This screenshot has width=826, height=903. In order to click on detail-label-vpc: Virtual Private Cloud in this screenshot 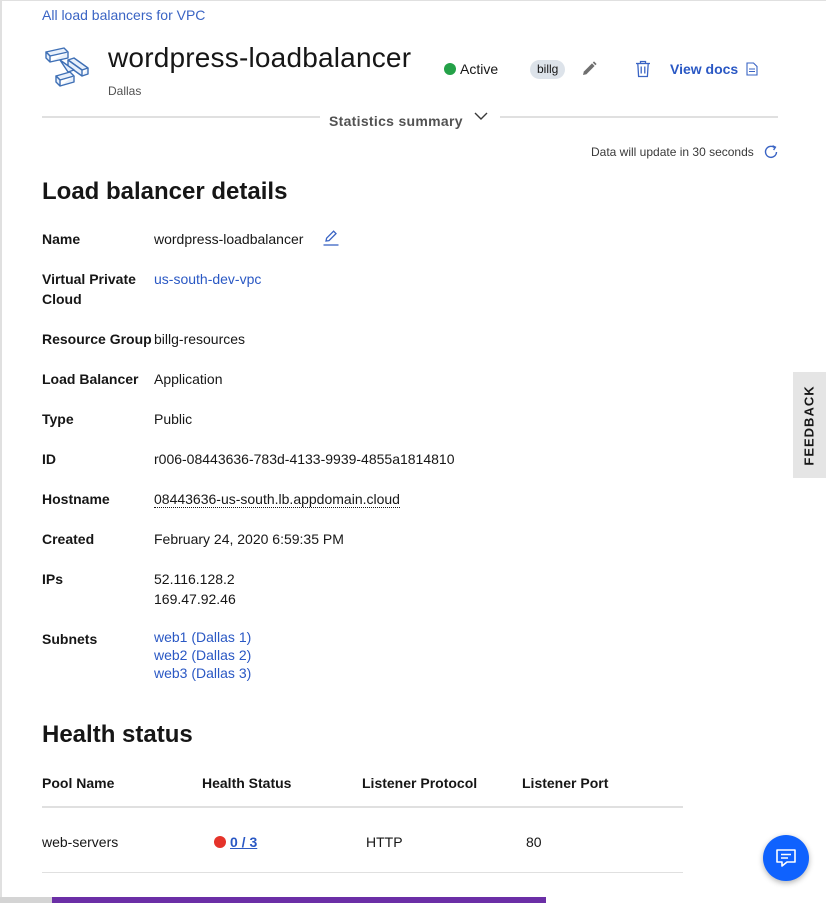, I will do `click(89, 289)`.